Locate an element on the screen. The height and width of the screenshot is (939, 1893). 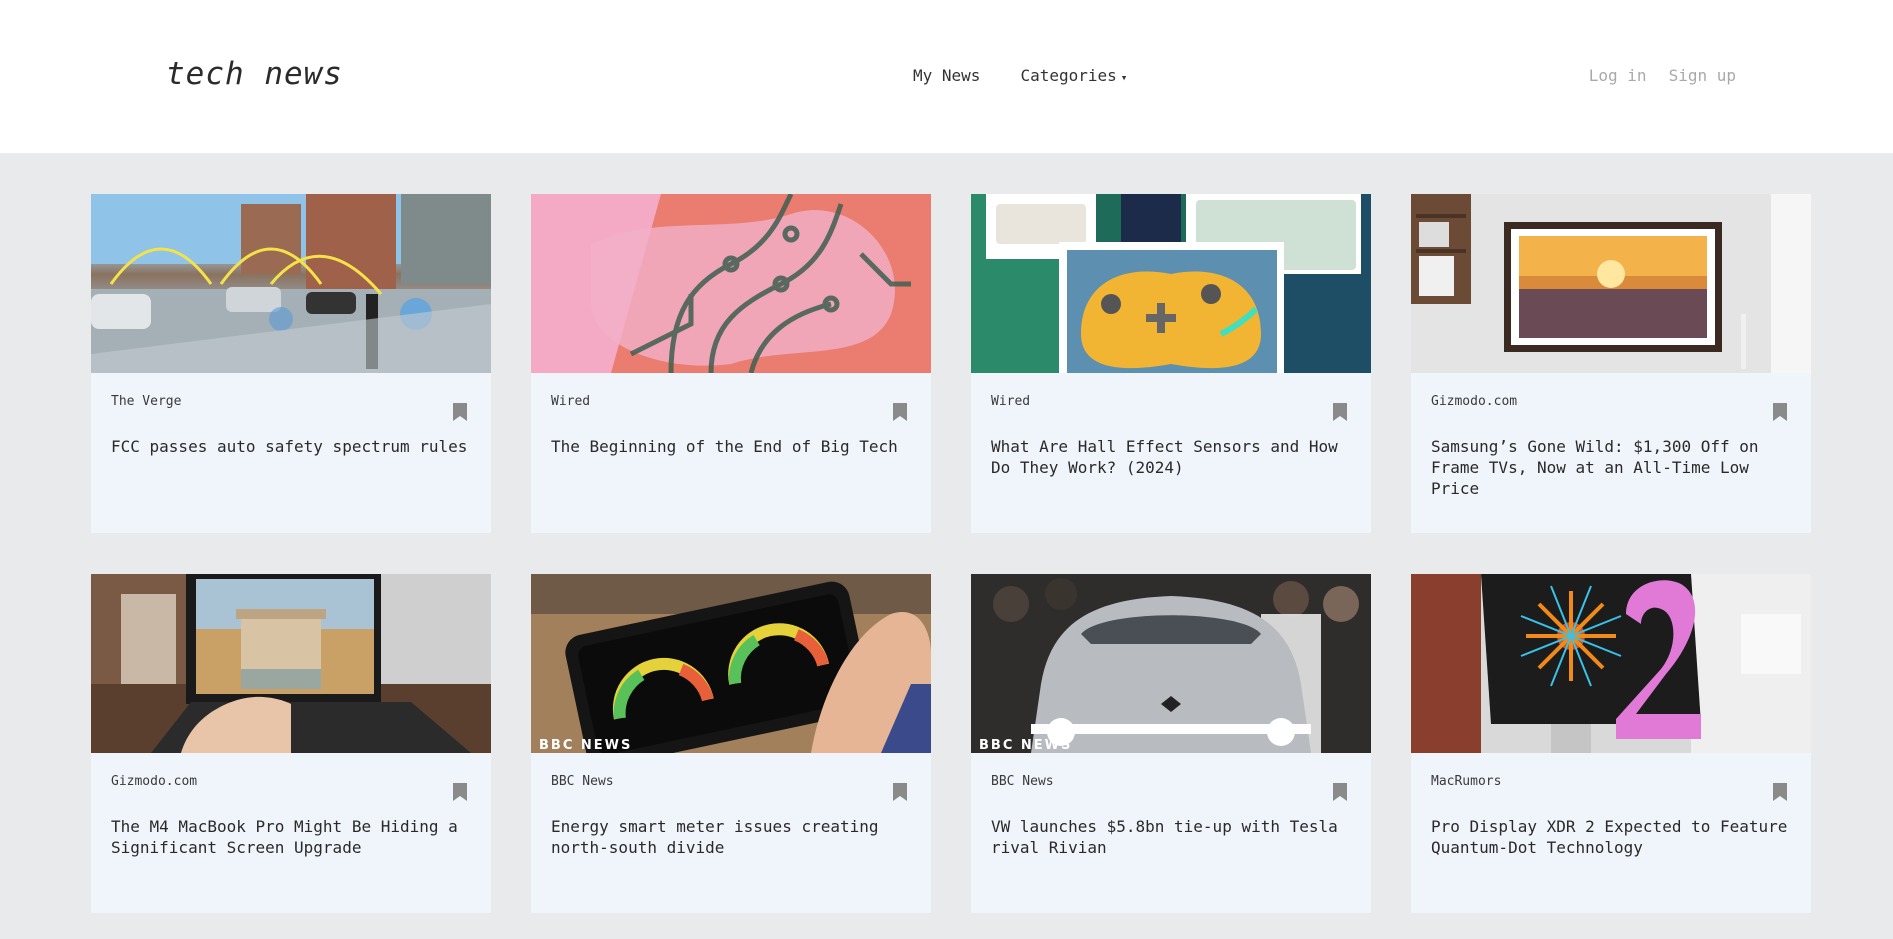
chevron-down-icon: ▾ is located at coordinates (1124, 77).